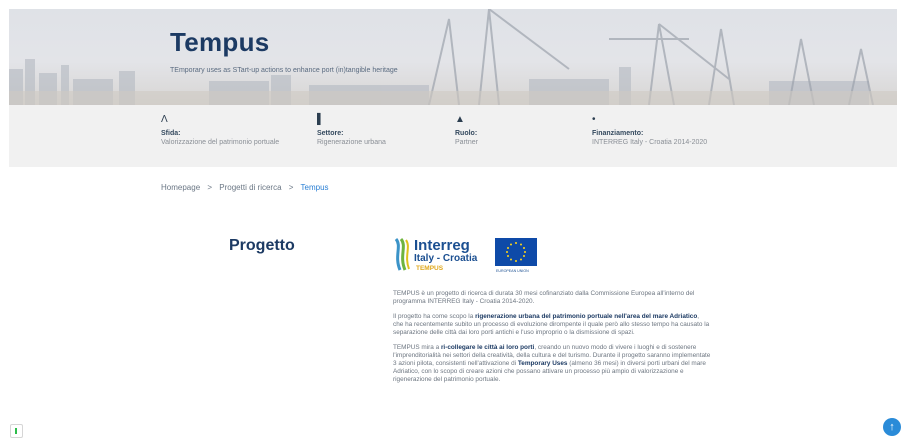  I want to click on info-value: Rigenerazione urbana, so click(351, 142).